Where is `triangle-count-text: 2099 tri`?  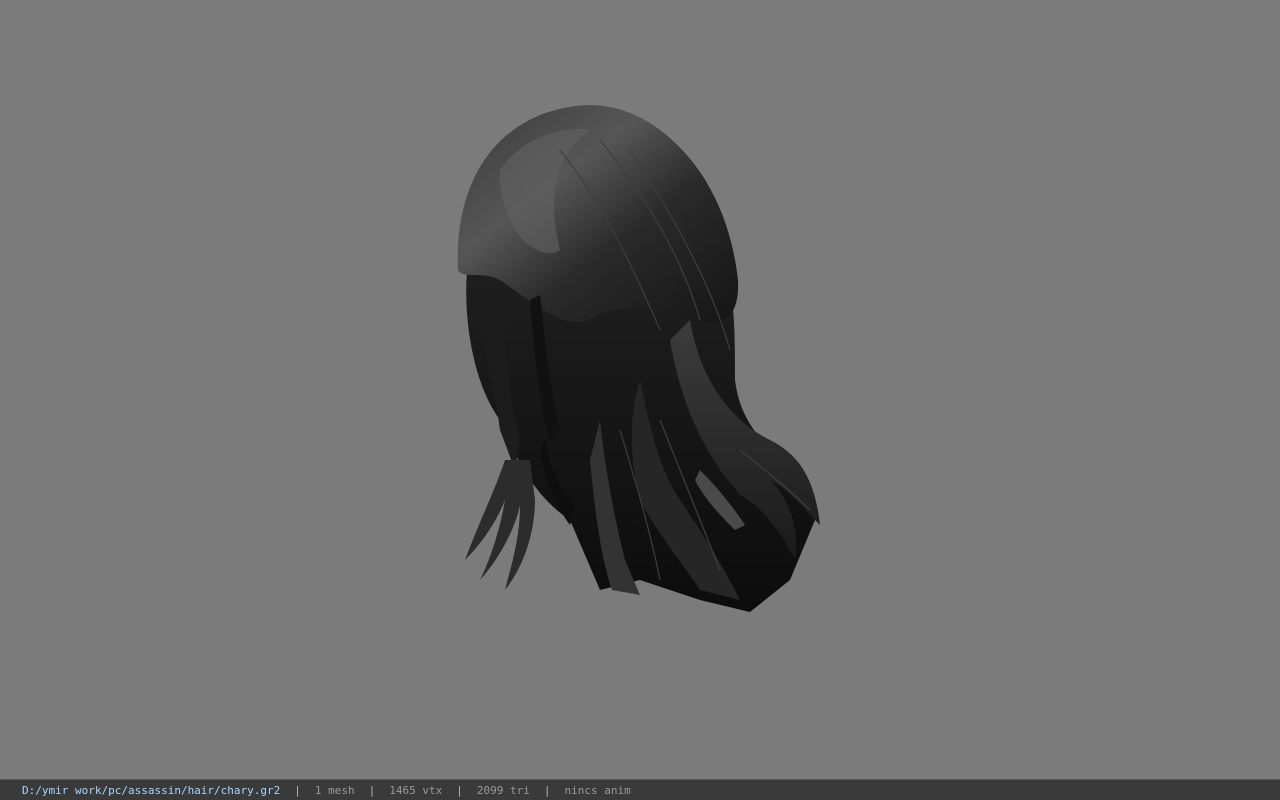 triangle-count-text: 2099 tri is located at coordinates (503, 790).